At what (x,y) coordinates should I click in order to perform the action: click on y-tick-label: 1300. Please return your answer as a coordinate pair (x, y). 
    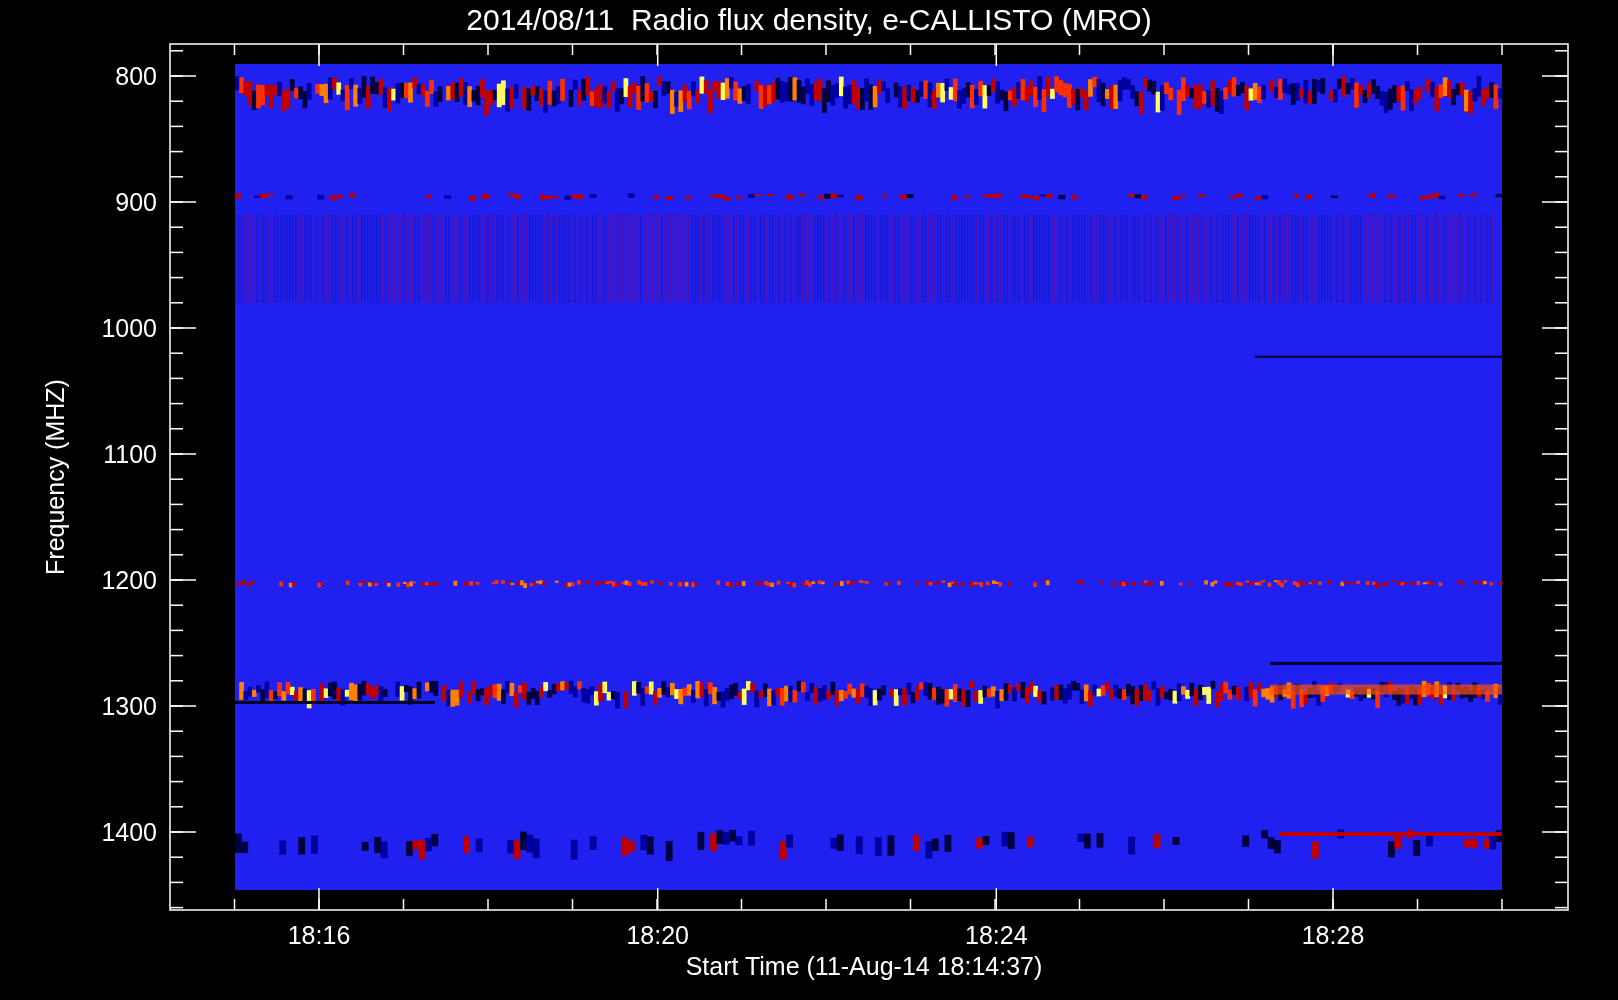
    Looking at the image, I should click on (129, 706).